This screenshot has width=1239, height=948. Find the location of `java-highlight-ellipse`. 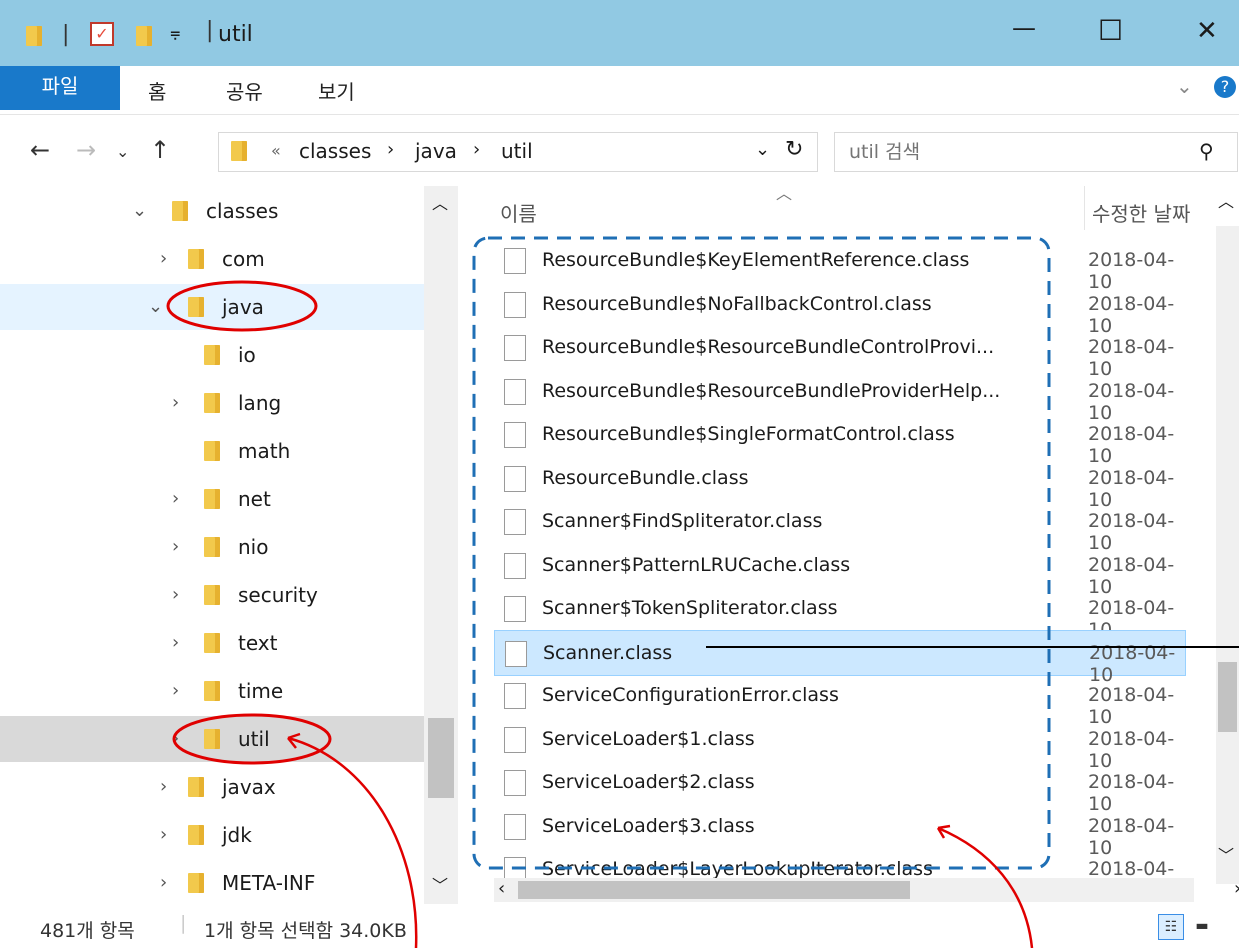

java-highlight-ellipse is located at coordinates (242, 306).